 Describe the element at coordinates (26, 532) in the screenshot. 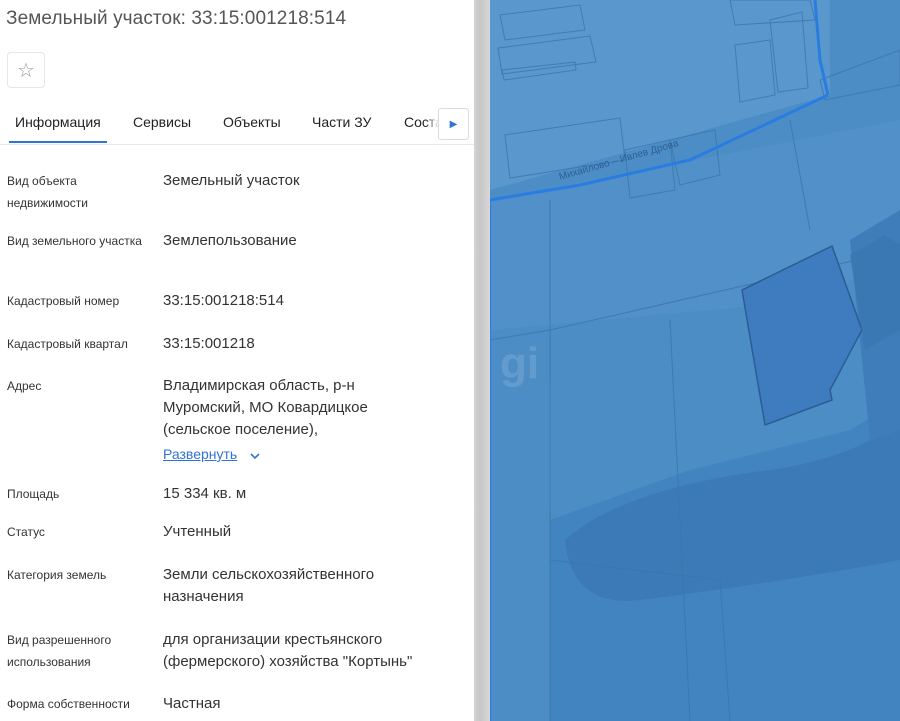

I see `field-label: Статус` at that location.